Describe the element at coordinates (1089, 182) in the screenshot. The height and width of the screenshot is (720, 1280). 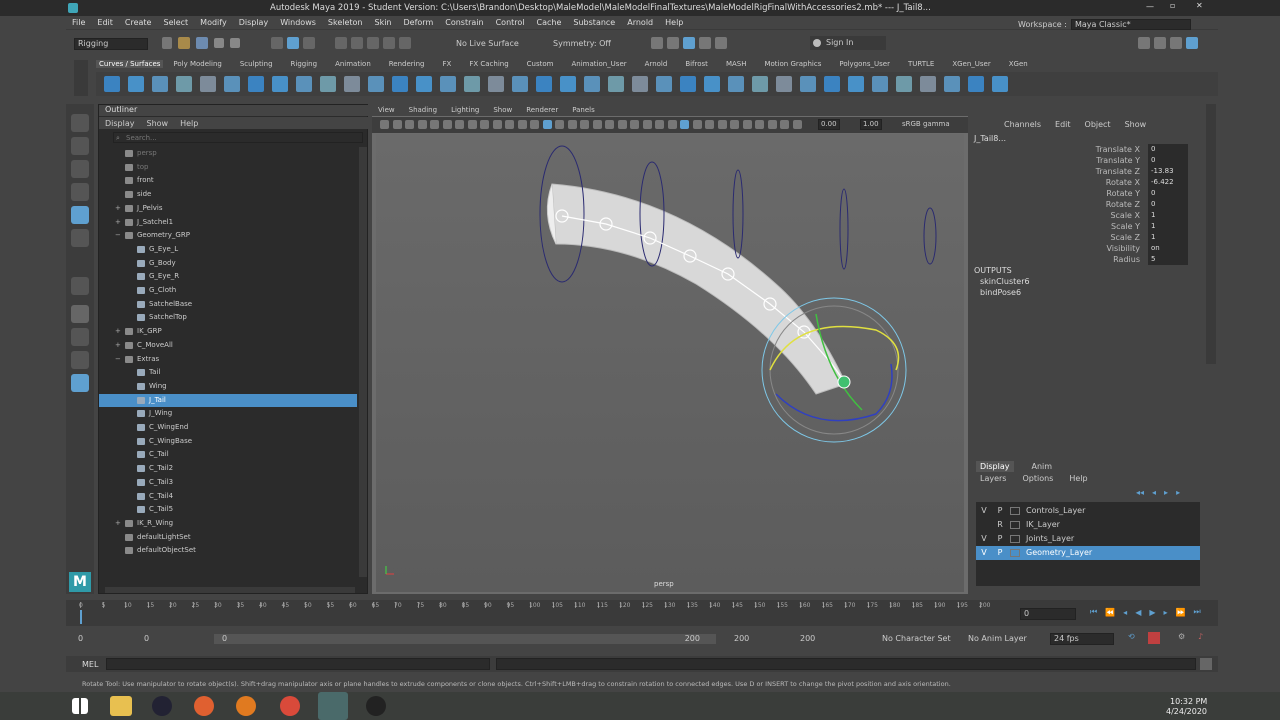
I see `channel-row: Rotate X -6.422` at that location.